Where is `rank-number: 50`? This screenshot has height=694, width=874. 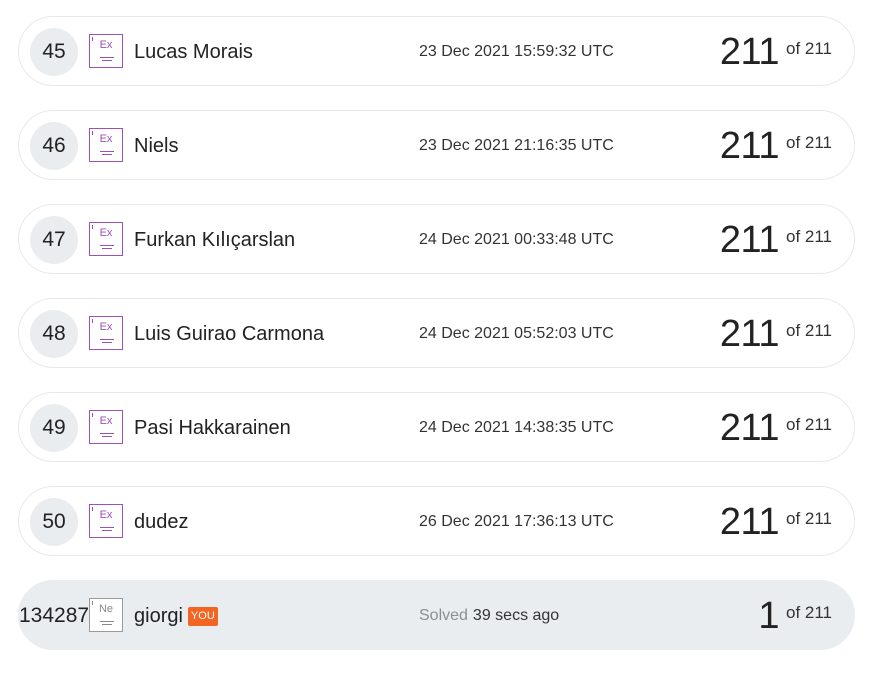 rank-number: 50 is located at coordinates (54, 522).